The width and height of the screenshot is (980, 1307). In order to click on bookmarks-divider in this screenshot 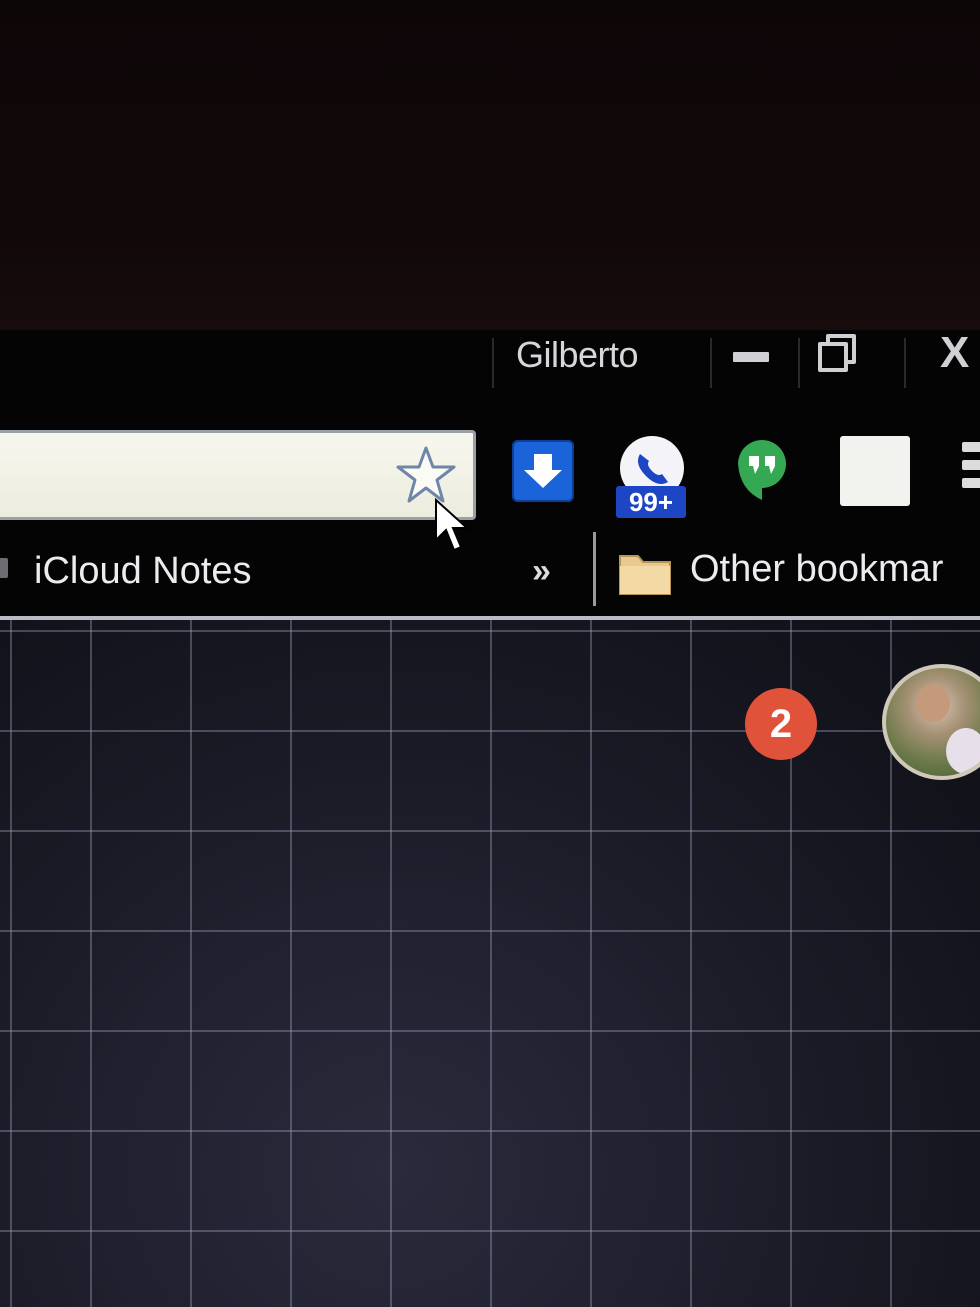, I will do `click(594, 569)`.